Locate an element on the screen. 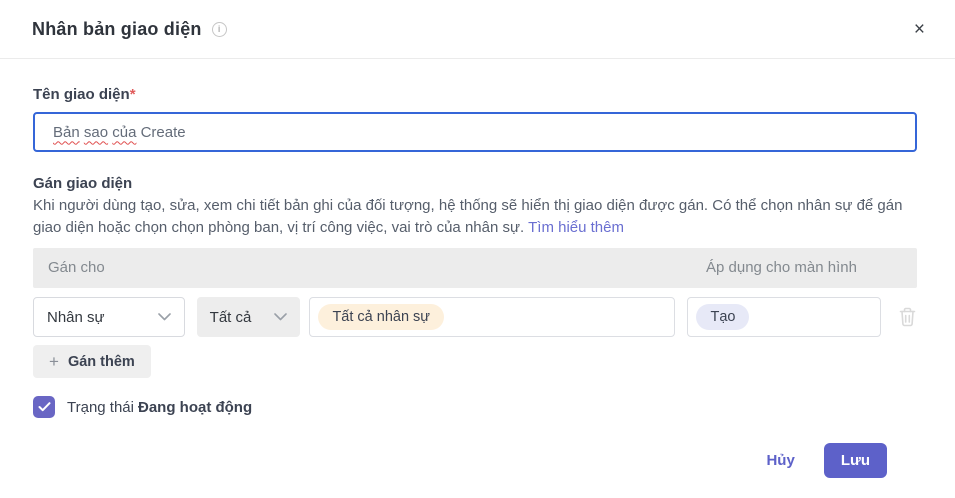 This screenshot has width=955, height=498. interface-name-label: Tên giao diện* is located at coordinates (475, 94).